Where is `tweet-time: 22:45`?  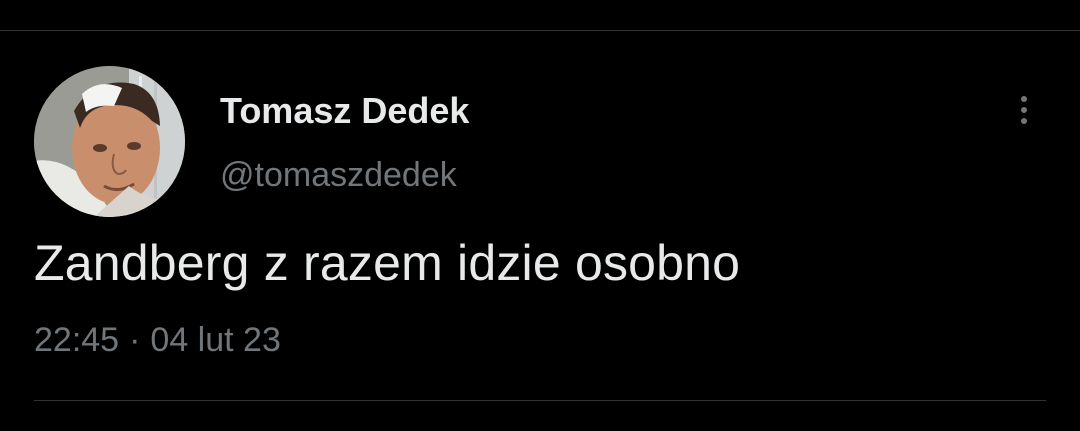 tweet-time: 22:45 is located at coordinates (77, 340).